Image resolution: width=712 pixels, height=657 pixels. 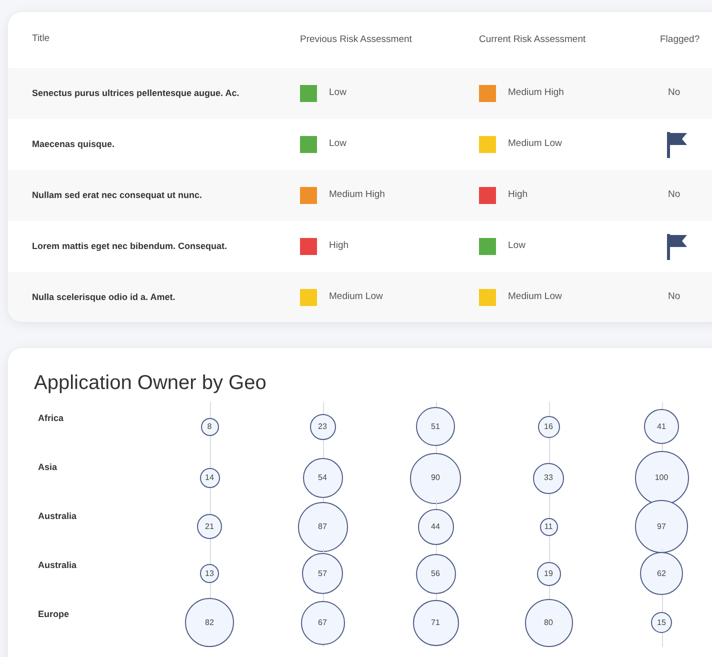 I want to click on value-bubble: 54, so click(x=322, y=478).